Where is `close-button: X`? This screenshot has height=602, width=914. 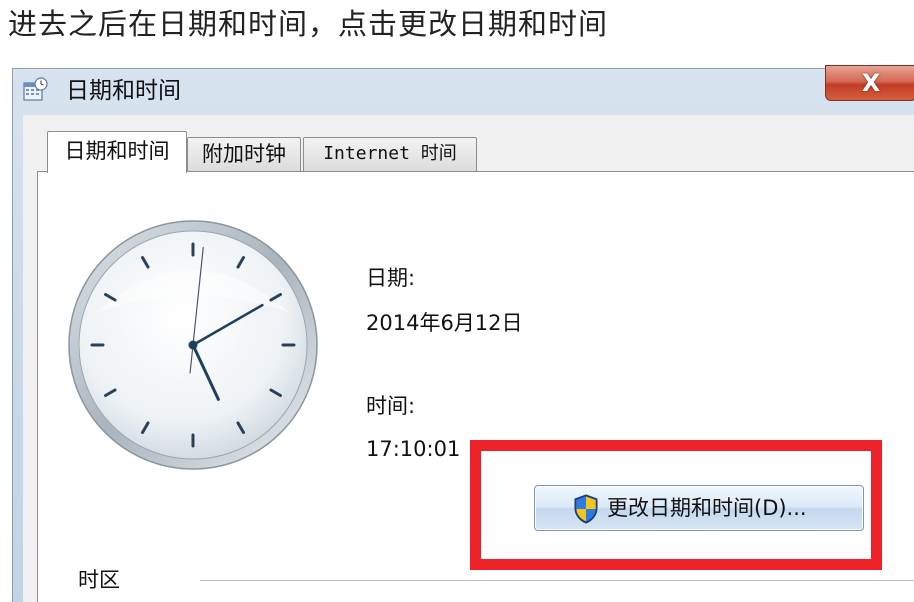
close-button: X is located at coordinates (869, 83).